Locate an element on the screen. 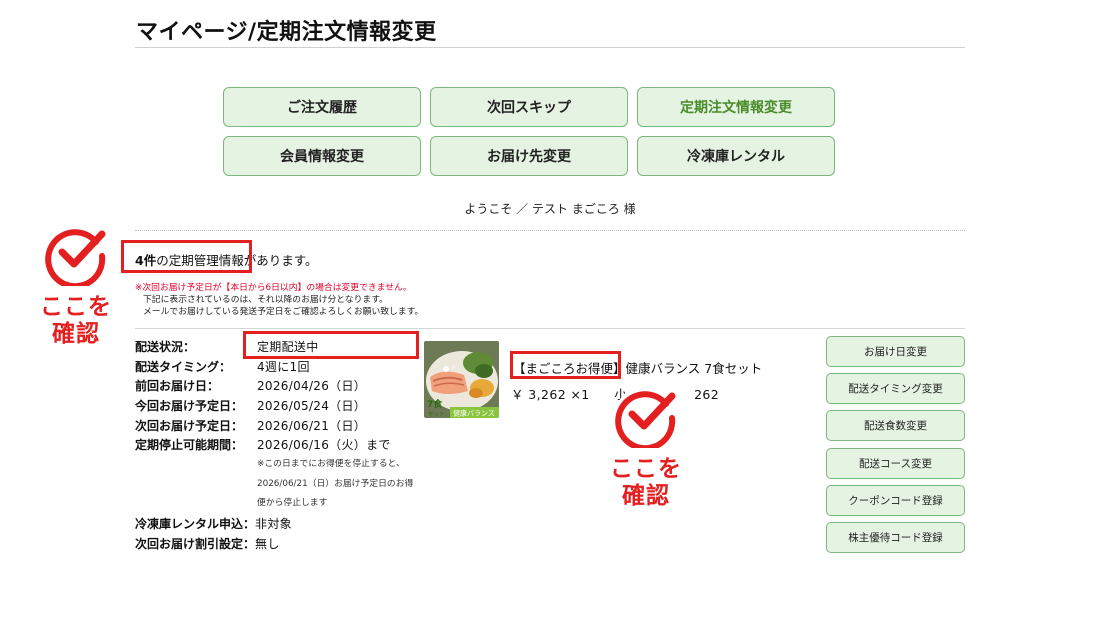  change-delivery-date-button: お届け日変更 is located at coordinates (895, 351).